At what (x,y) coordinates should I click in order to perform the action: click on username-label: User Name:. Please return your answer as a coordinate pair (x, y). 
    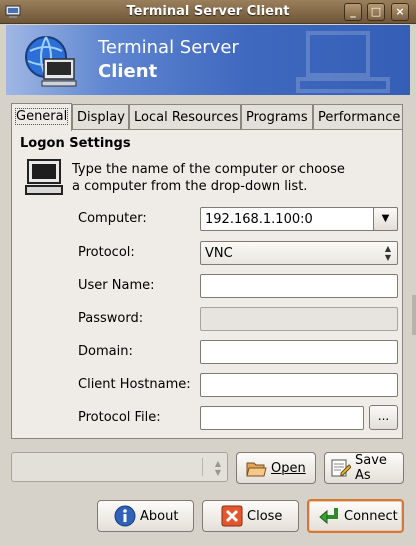
    Looking at the image, I should click on (116, 285).